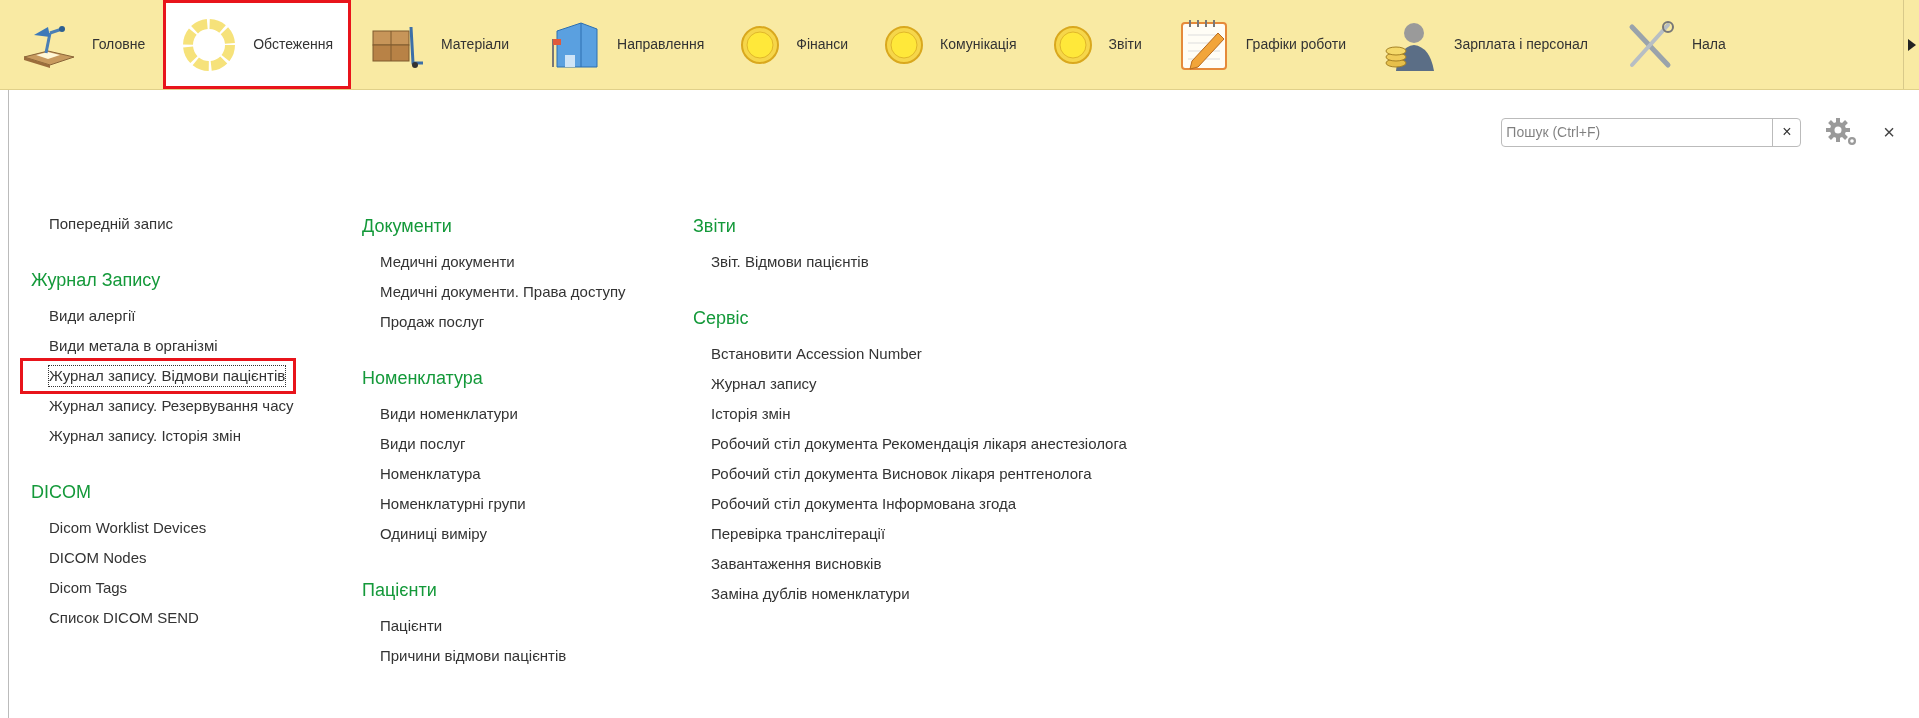  Describe the element at coordinates (145, 436) in the screenshot. I see `menu-link: Журнал запису. Історія змін` at that location.